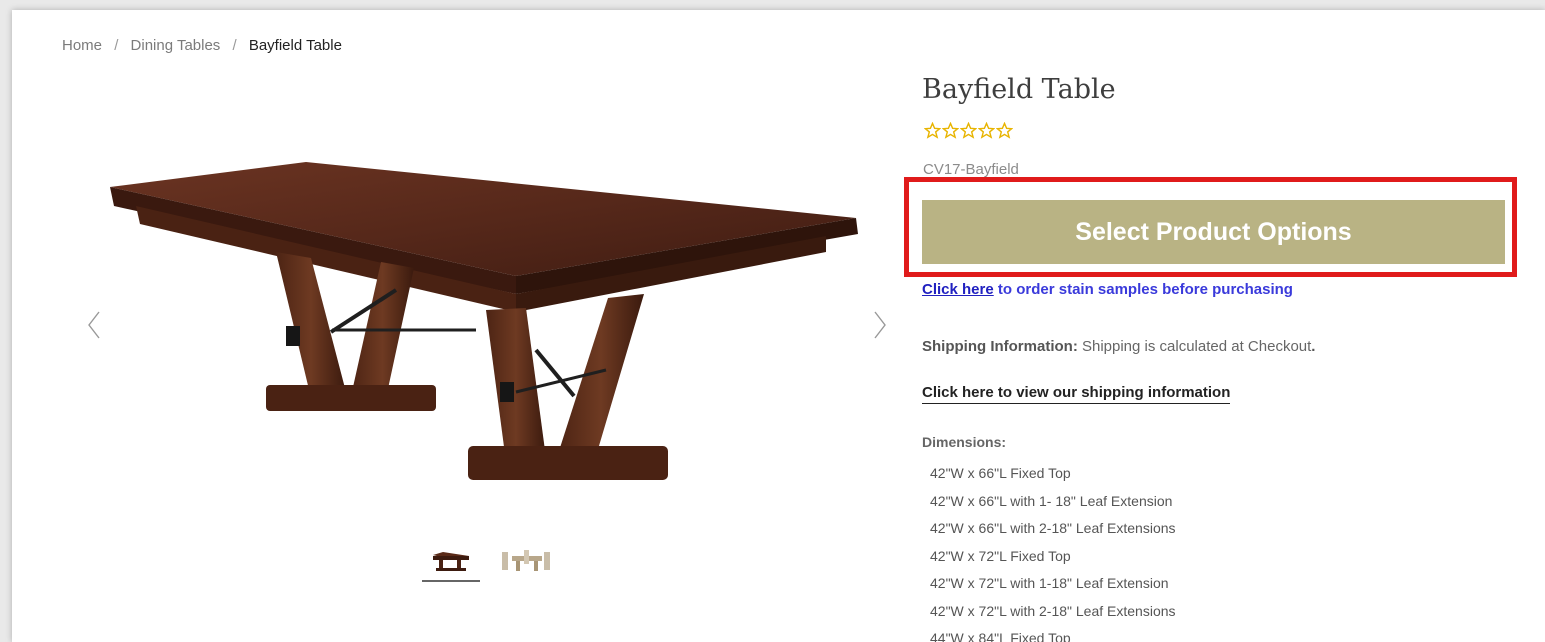 The height and width of the screenshot is (642, 1545). I want to click on stain-samples-description: to order stain samples before purchasing, so click(1145, 289).